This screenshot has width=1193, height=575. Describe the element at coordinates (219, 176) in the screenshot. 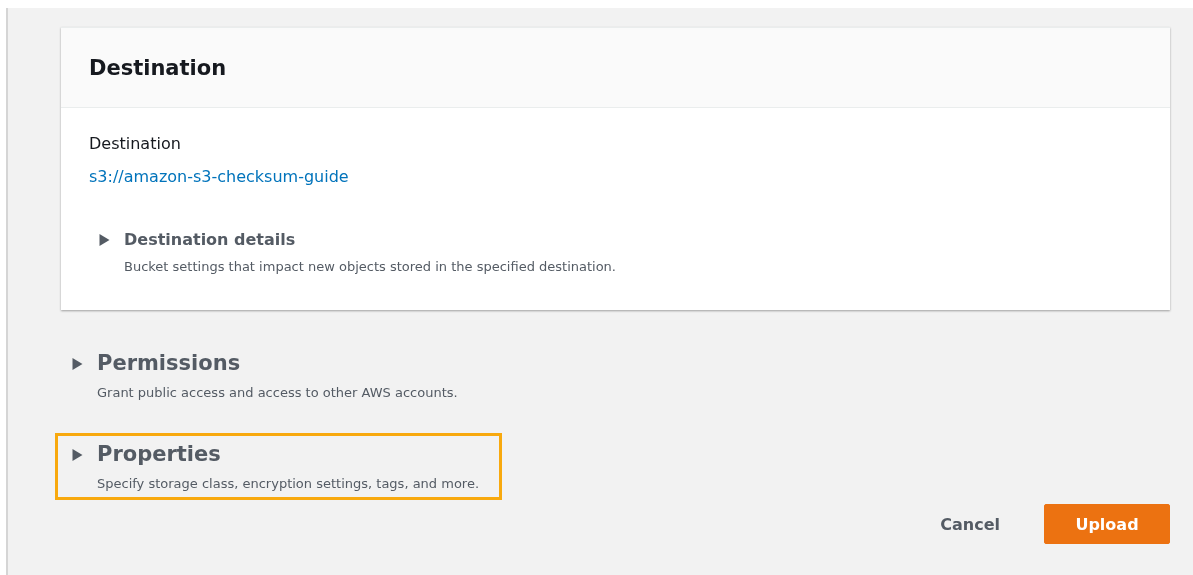

I see `bucket-link: s3://amazon-s3-checksum-guide` at that location.